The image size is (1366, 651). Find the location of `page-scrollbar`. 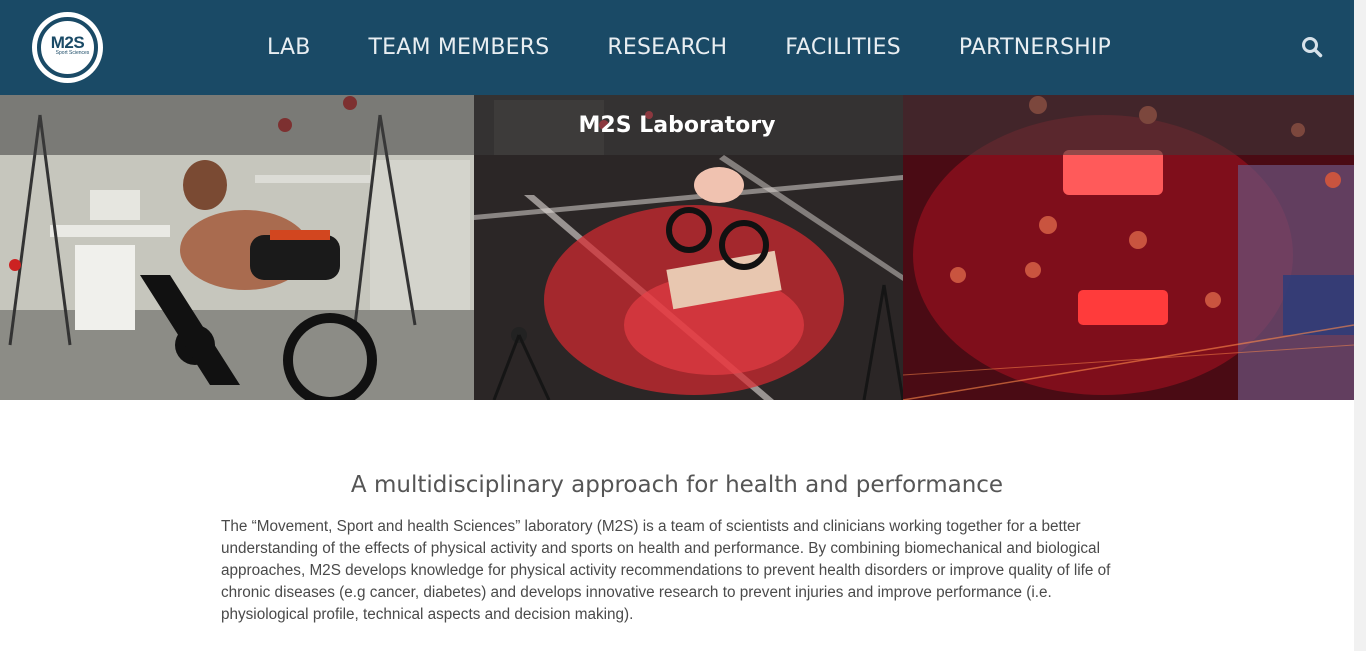

page-scrollbar is located at coordinates (1360, 325).